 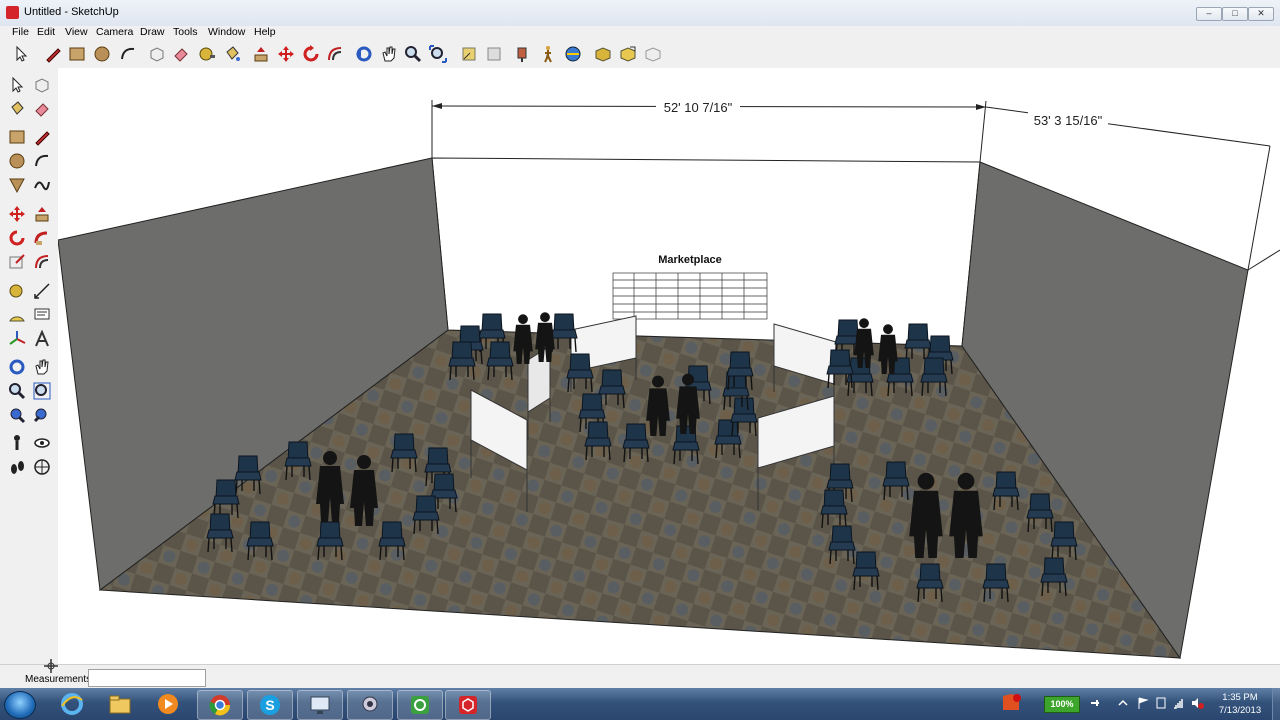 What do you see at coordinates (17, 161) in the screenshot?
I see `circle-icon` at bounding box center [17, 161].